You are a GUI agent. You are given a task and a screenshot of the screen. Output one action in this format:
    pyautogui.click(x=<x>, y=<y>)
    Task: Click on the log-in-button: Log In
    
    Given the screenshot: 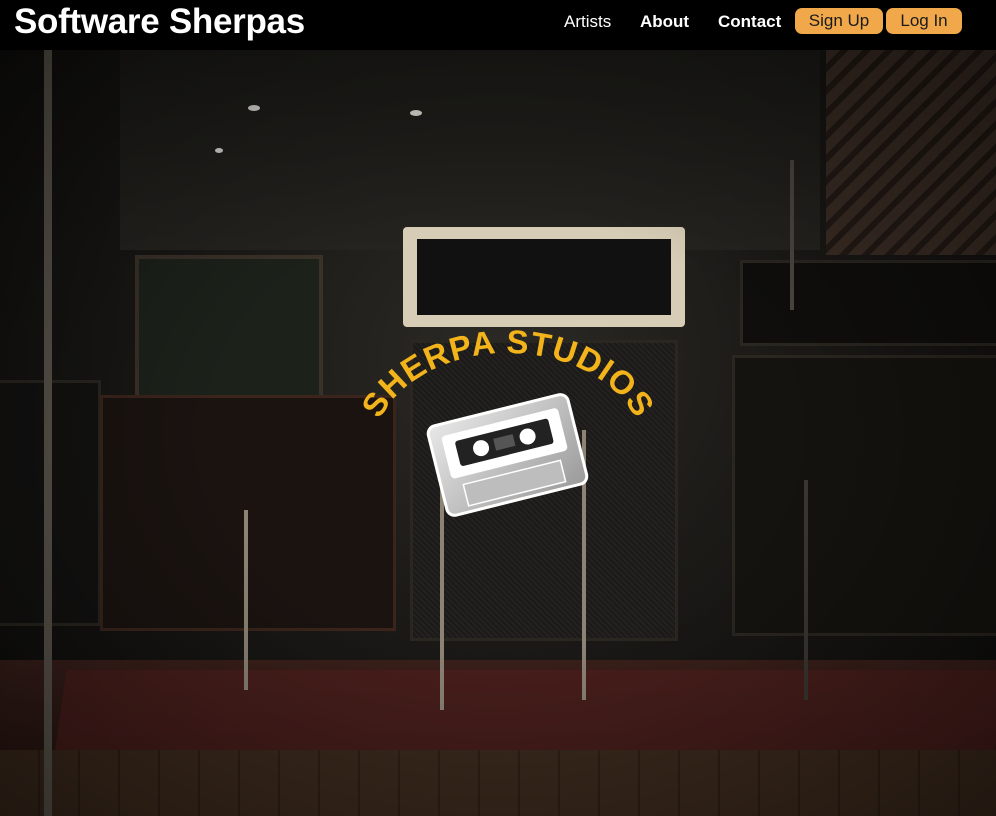 What is the action you would take?
    pyautogui.click(x=924, y=21)
    